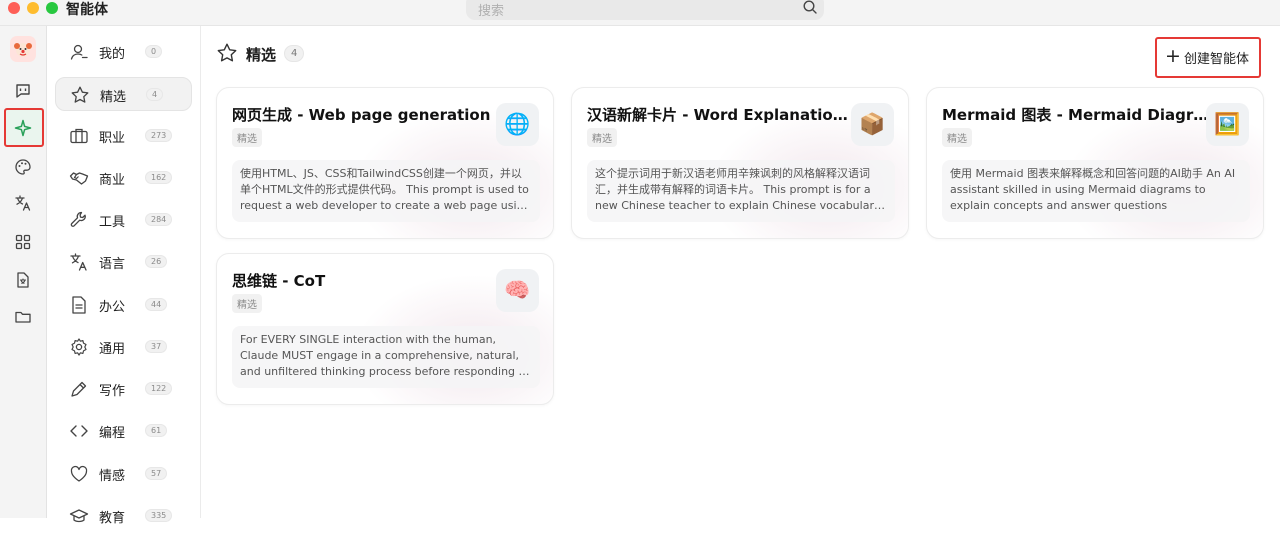 Image resolution: width=1280 pixels, height=533 pixels. What do you see at coordinates (79, 431) in the screenshot?
I see `code-icon` at bounding box center [79, 431].